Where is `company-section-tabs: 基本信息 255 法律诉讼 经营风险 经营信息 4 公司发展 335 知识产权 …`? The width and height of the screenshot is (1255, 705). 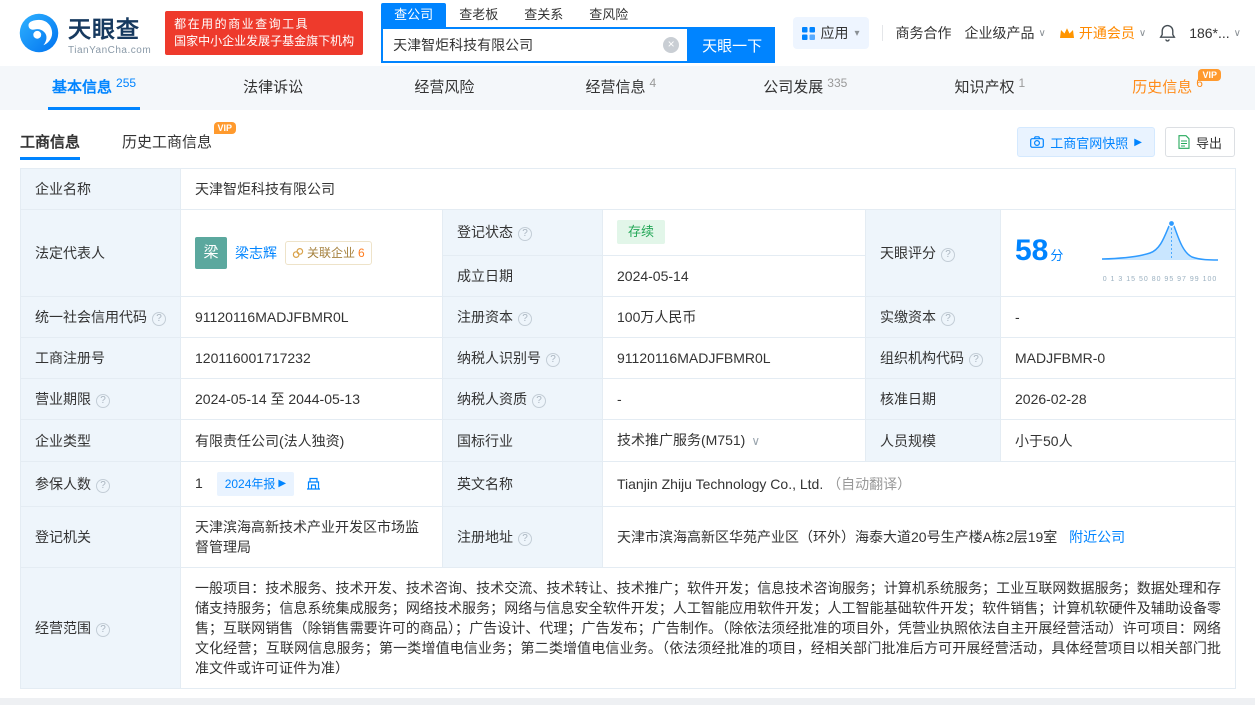
company-section-tabs: 基本信息 255 法律诉讼 经营风险 经营信息 4 公司发展 335 知识产权 … is located at coordinates (627, 88).